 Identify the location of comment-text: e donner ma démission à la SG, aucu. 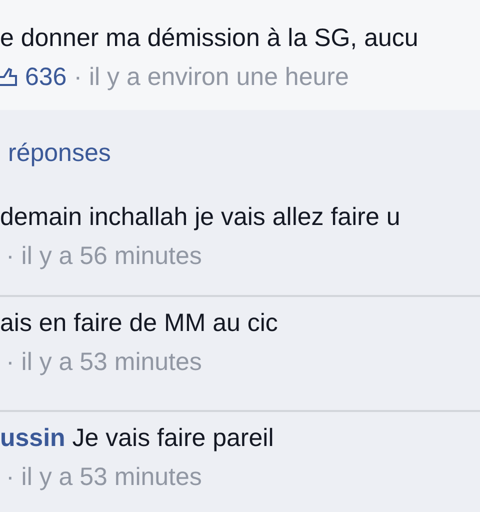
(209, 38).